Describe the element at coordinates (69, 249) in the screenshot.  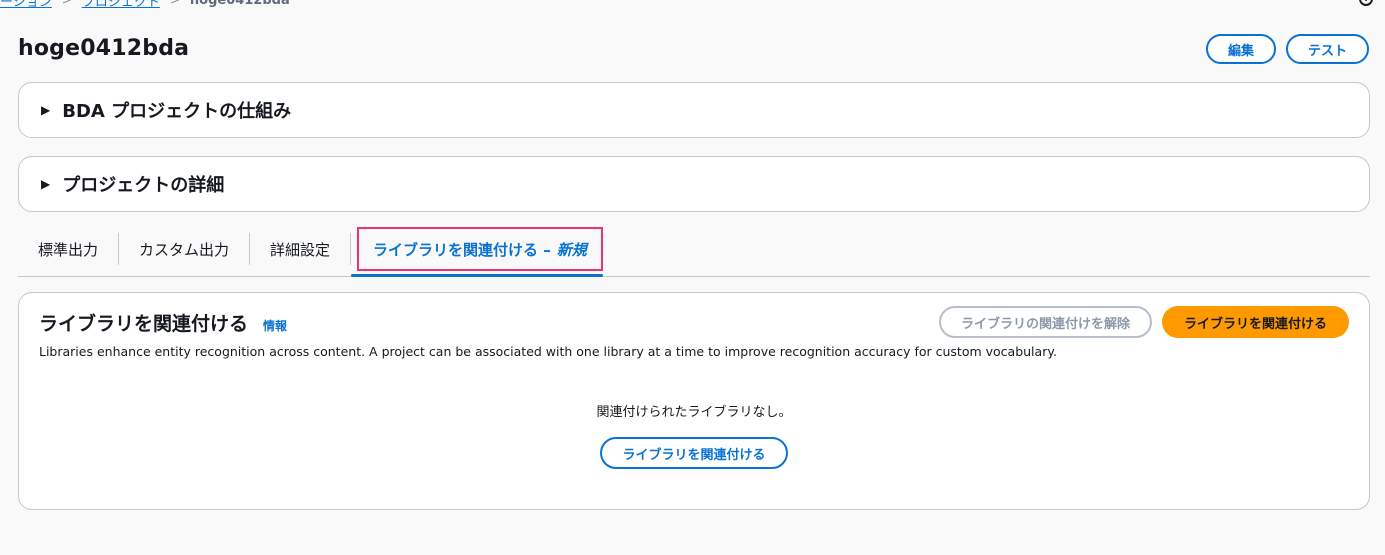
I see `tab-standard-output: 標準出力` at that location.